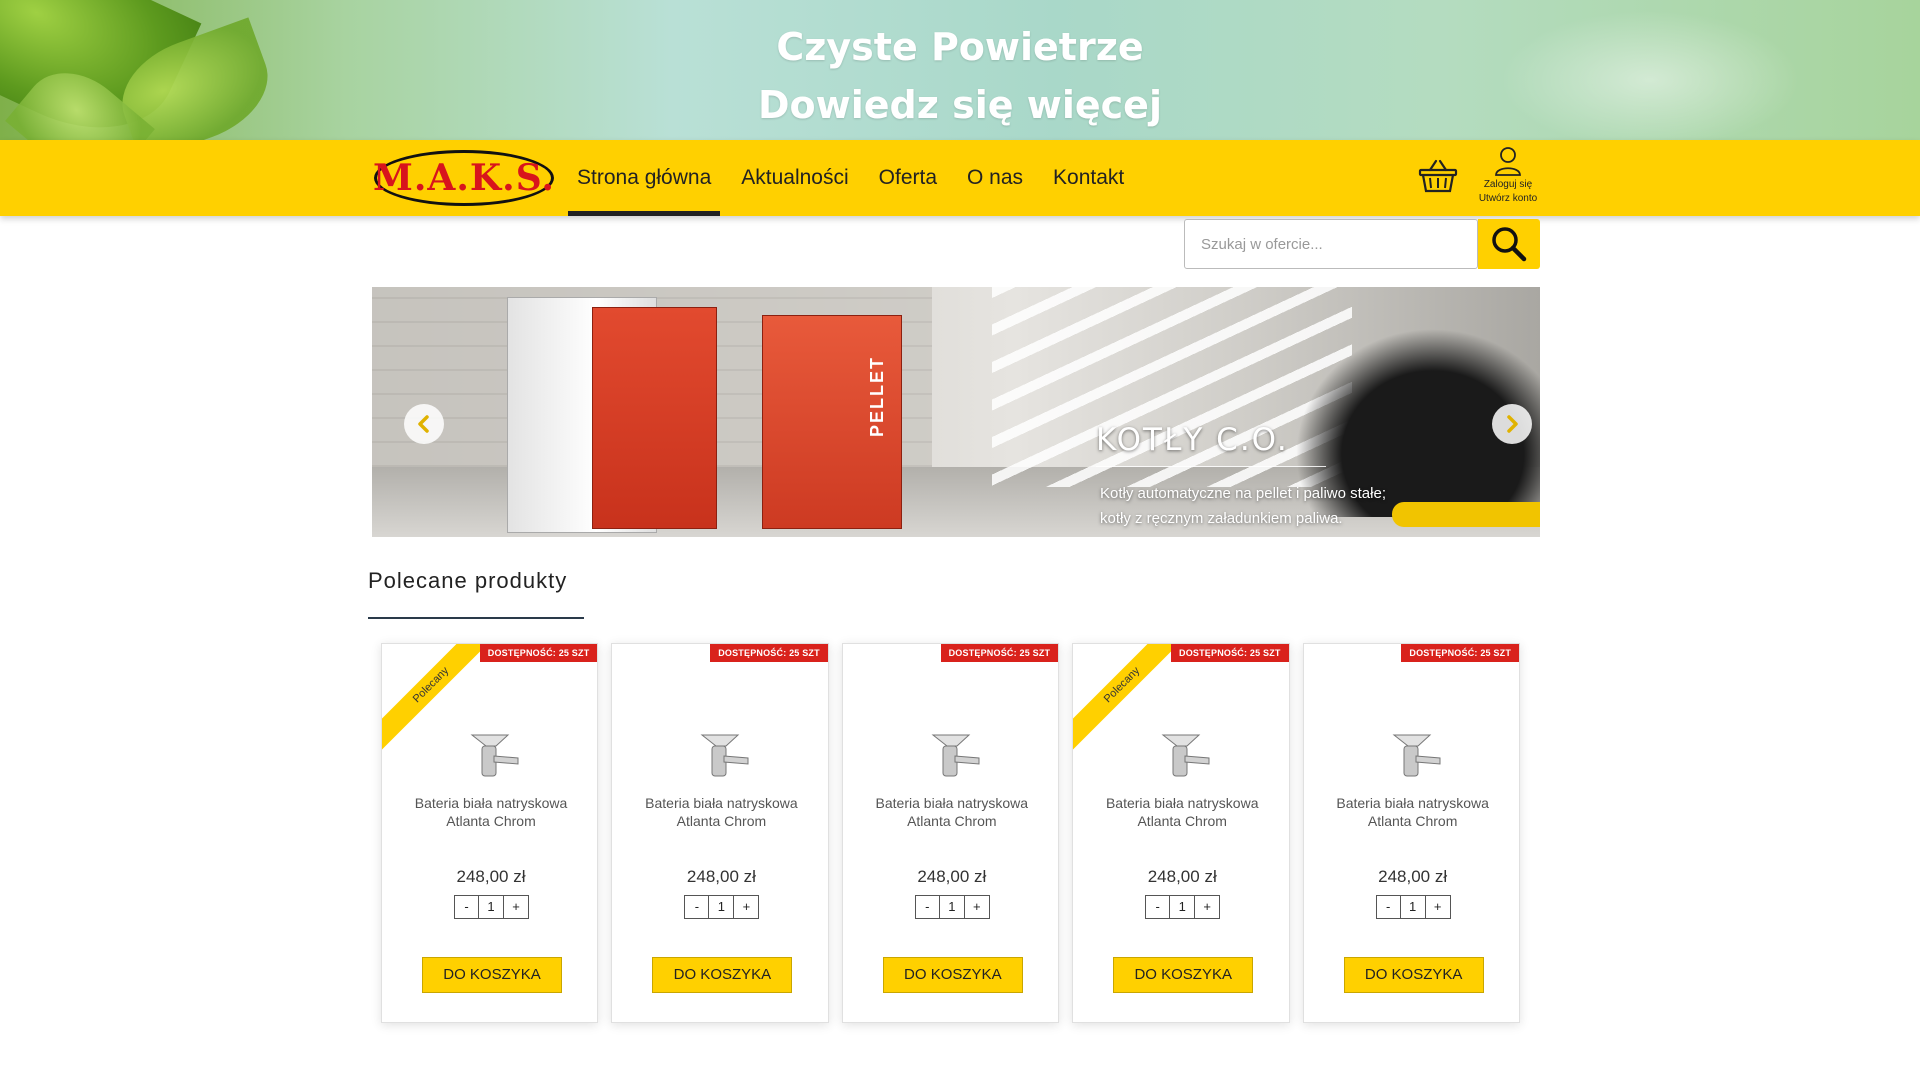 Image resolution: width=1920 pixels, height=1080 pixels. What do you see at coordinates (1331, 244) in the screenshot?
I see `search-input` at bounding box center [1331, 244].